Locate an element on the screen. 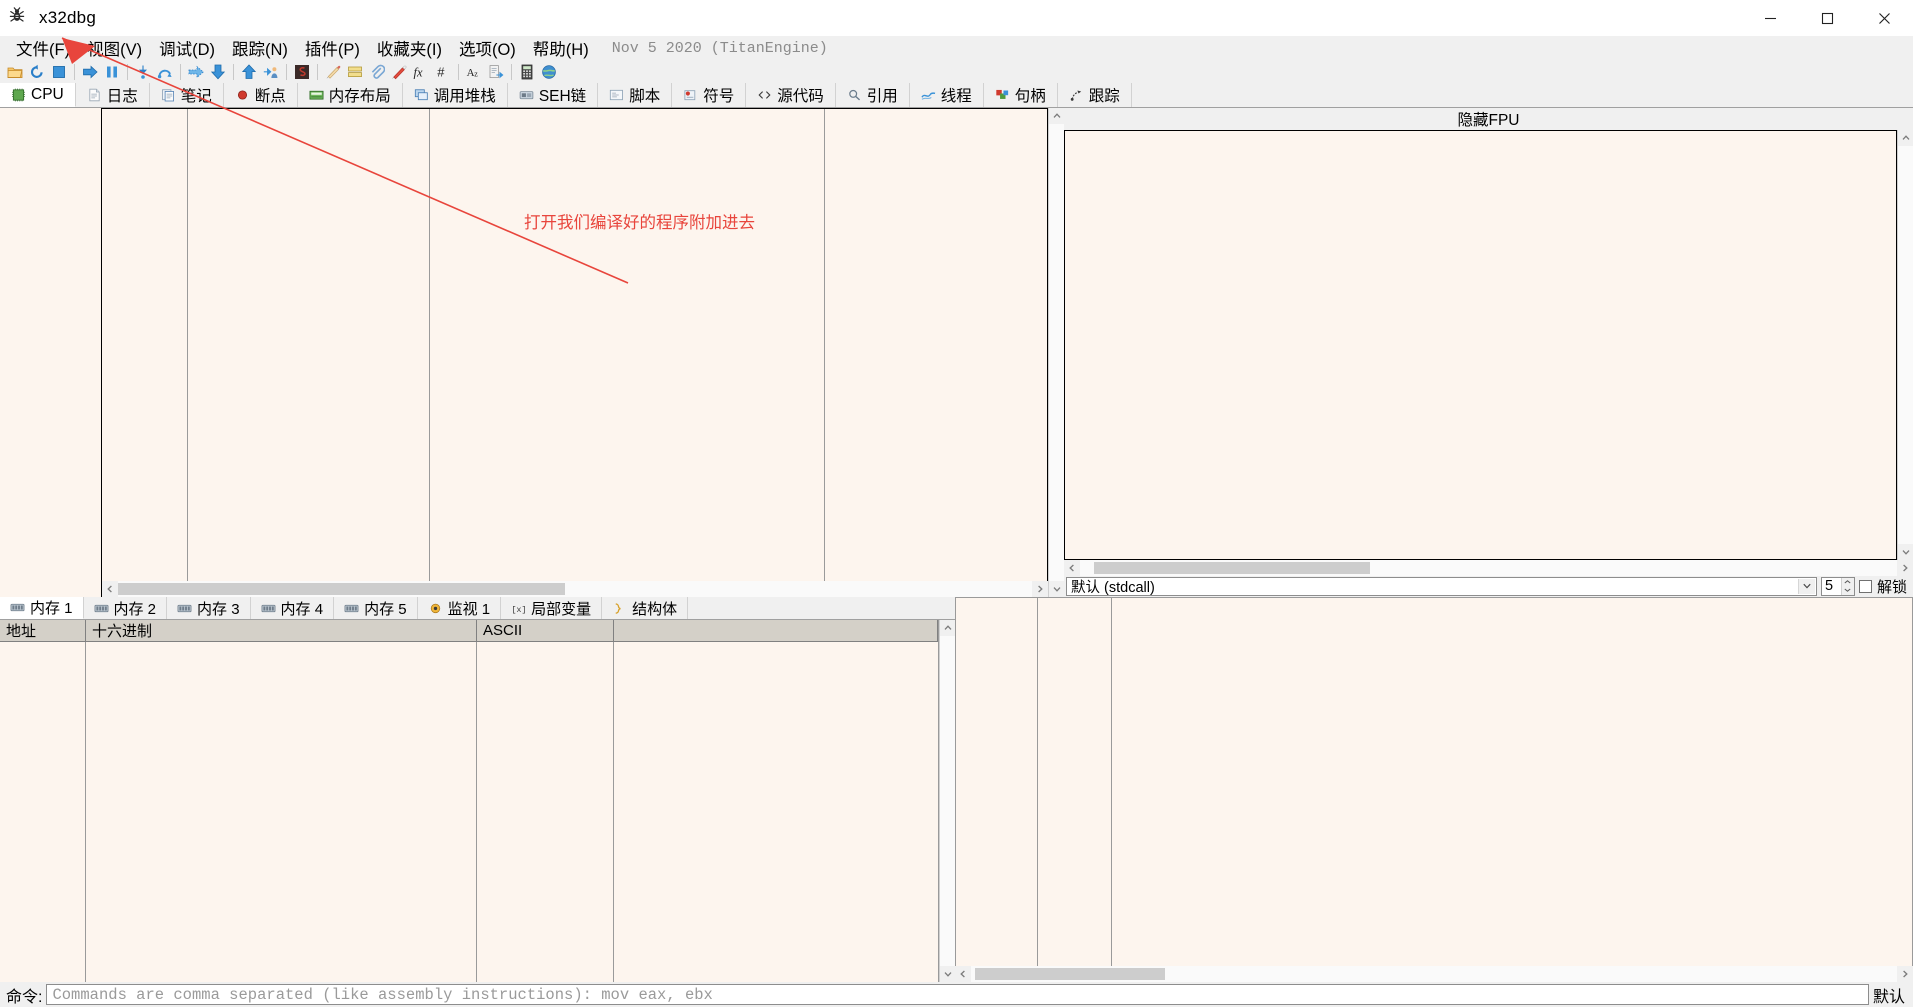  tab-call-stack: 调用堆栈 is located at coordinates (455, 95).